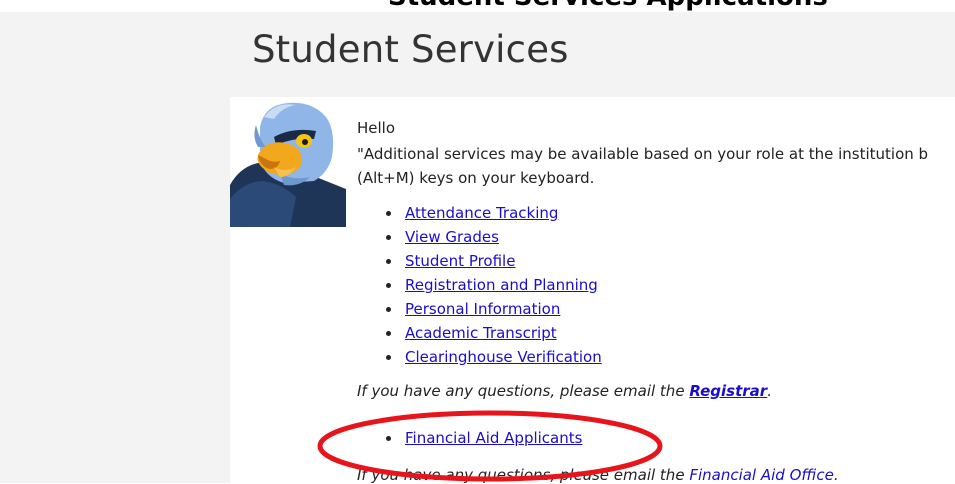  I want to click on eagle-mascot-icon, so click(288, 162).